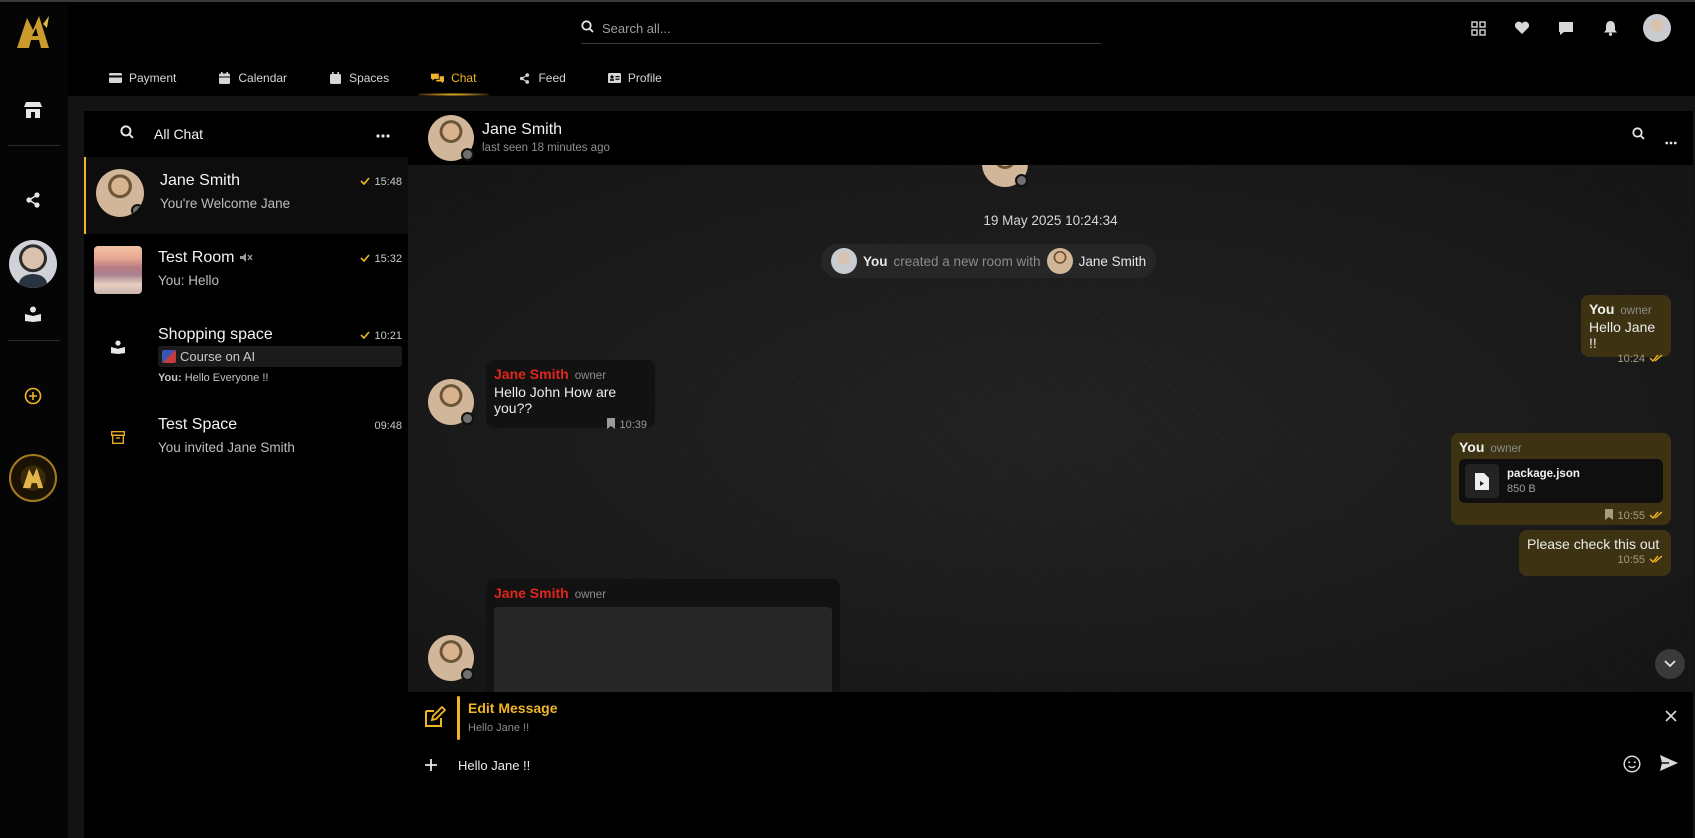  I want to click on message-meta: 10:24, so click(1626, 359).